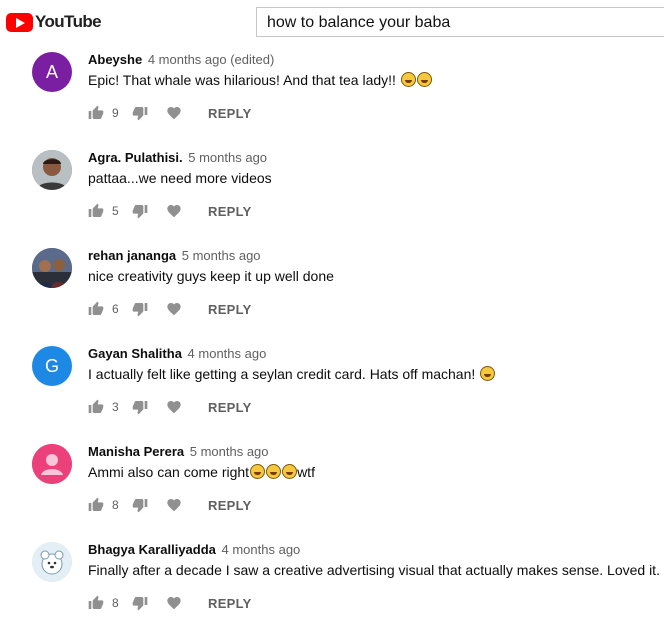 The width and height of the screenshot is (664, 640). I want to click on comment-actions: 6 REPLY, so click(170, 309).